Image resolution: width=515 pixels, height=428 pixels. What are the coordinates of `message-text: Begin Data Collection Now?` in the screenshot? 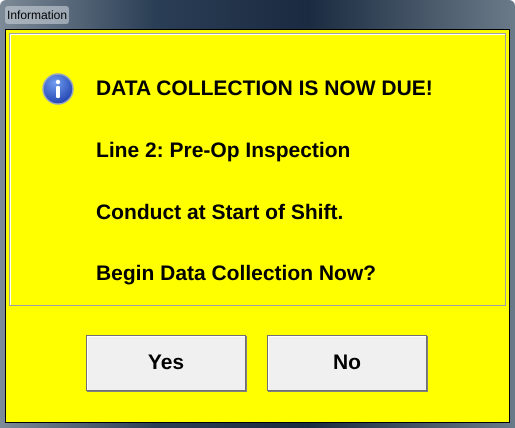 It's located at (236, 274).